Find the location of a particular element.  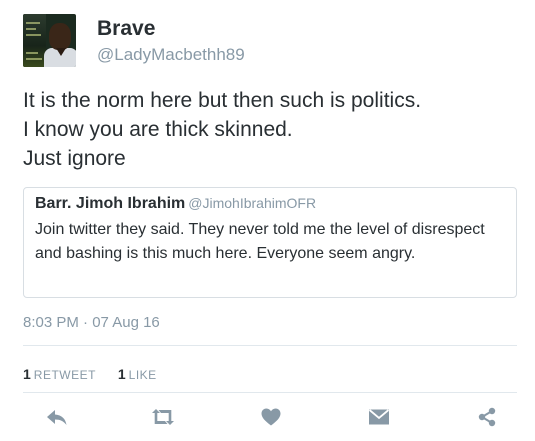

share-icon is located at coordinates (487, 417).